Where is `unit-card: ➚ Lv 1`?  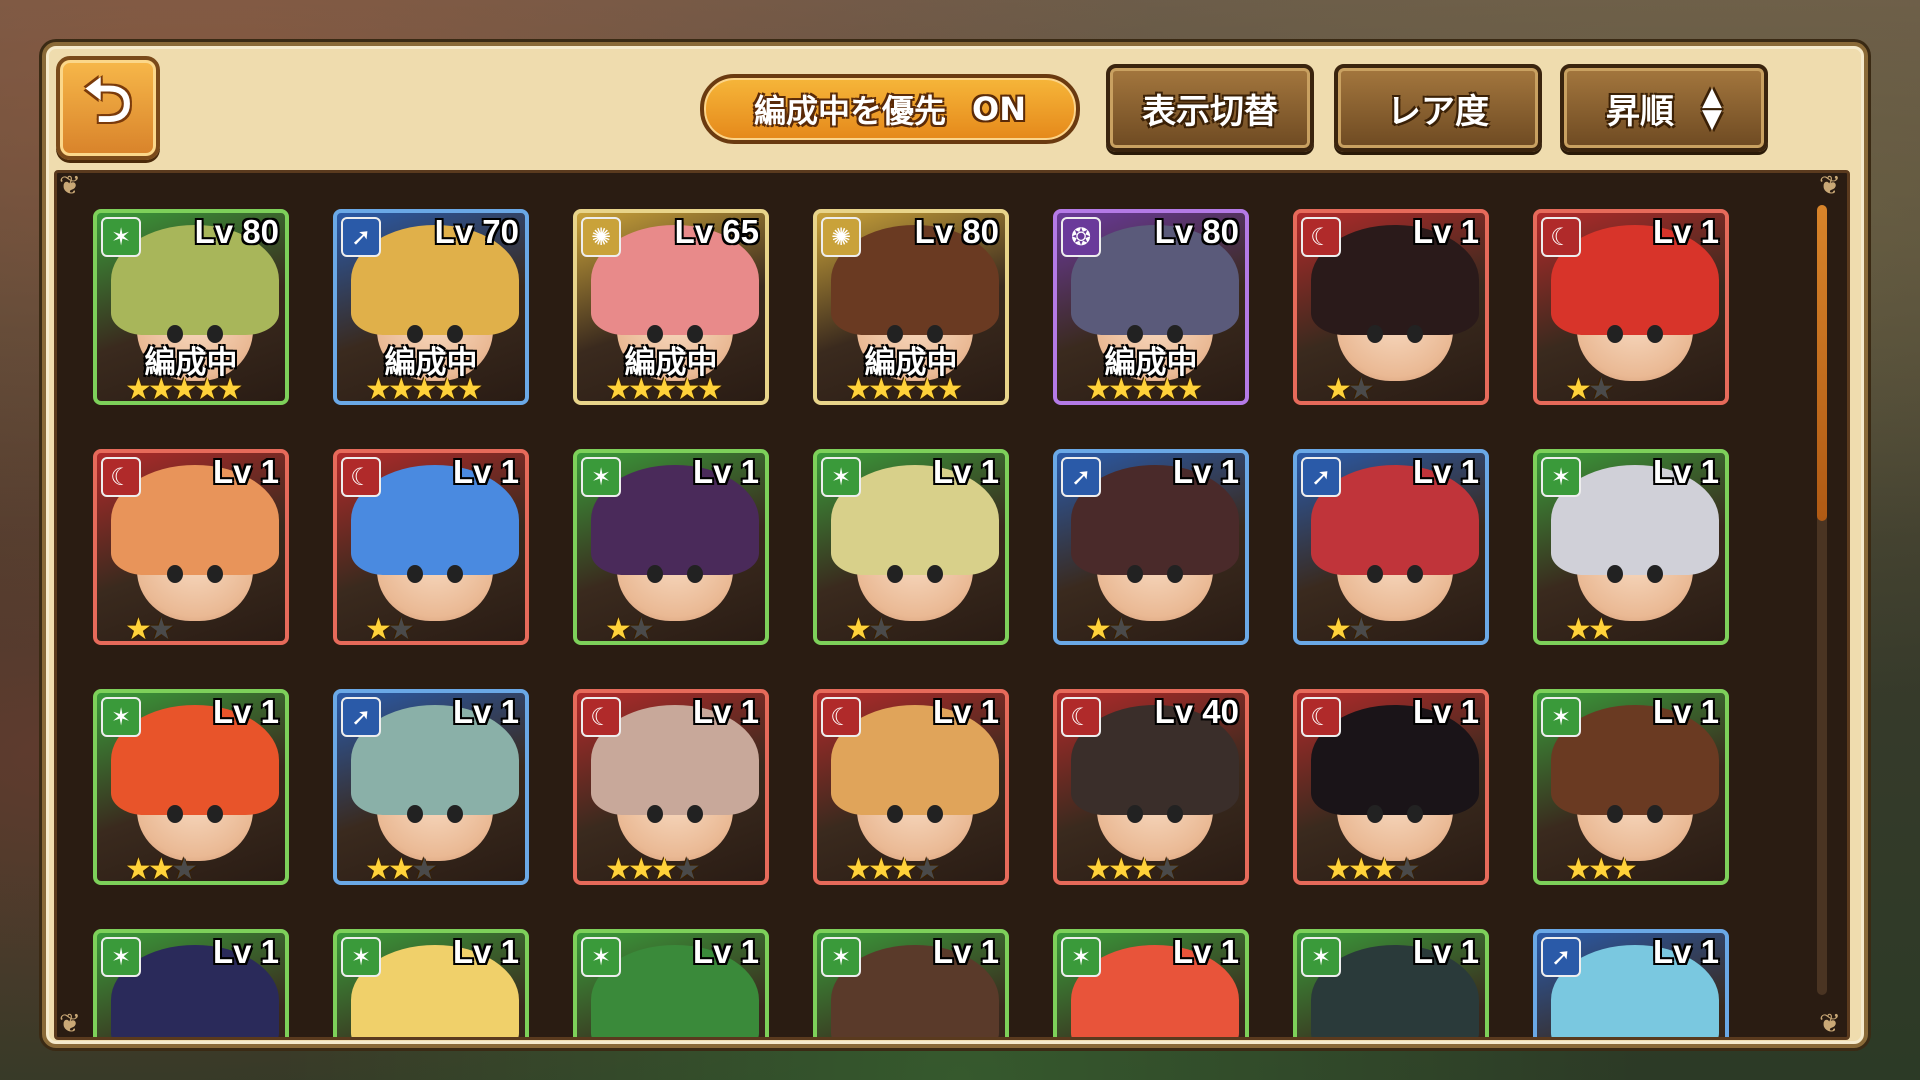
unit-card: ➚ Lv 1 is located at coordinates (1631, 983).